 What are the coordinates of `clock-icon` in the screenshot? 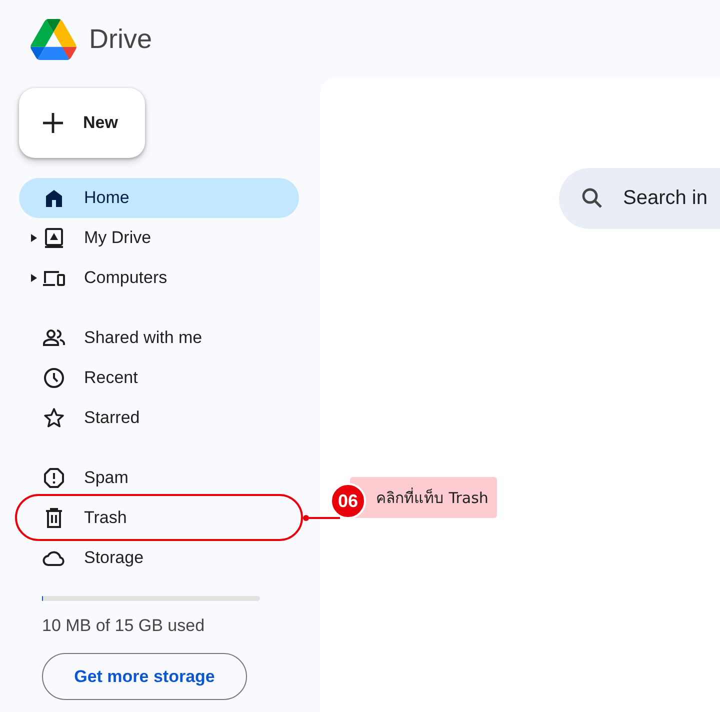 It's located at (54, 378).